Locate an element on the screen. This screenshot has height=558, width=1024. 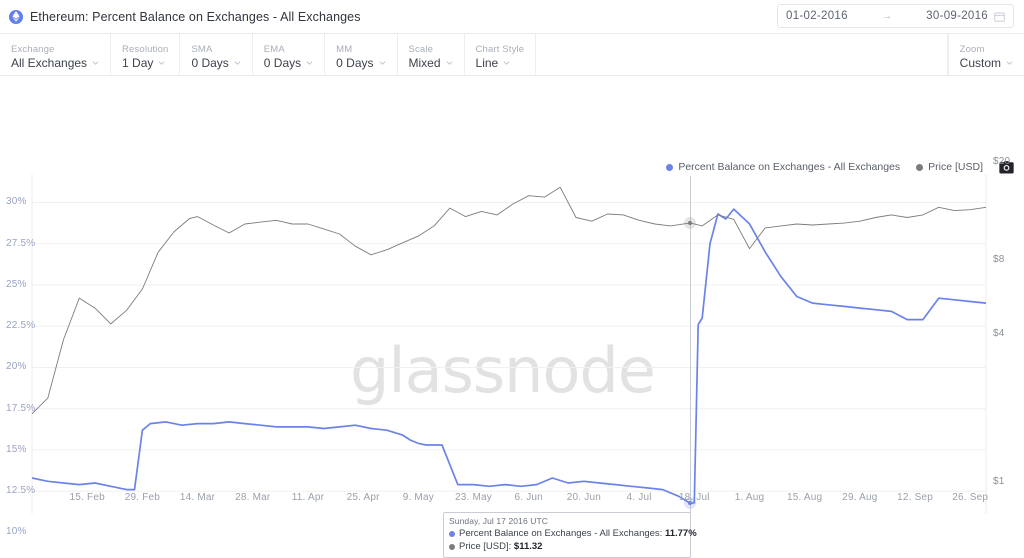
y-axis-right-tick: $4 is located at coordinates (999, 334).